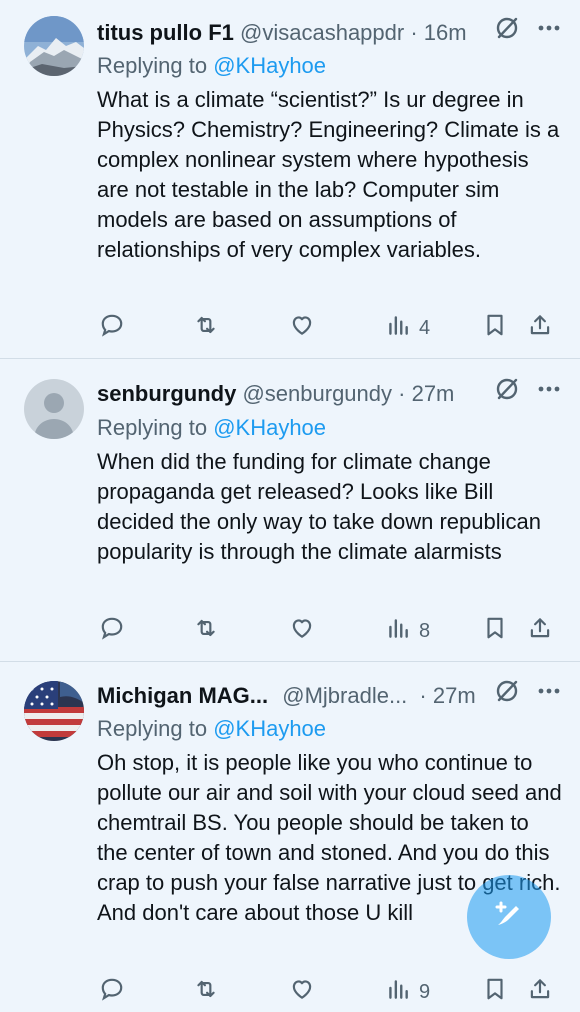 This screenshot has width=580, height=1012. I want to click on views-button: 4, so click(407, 328).